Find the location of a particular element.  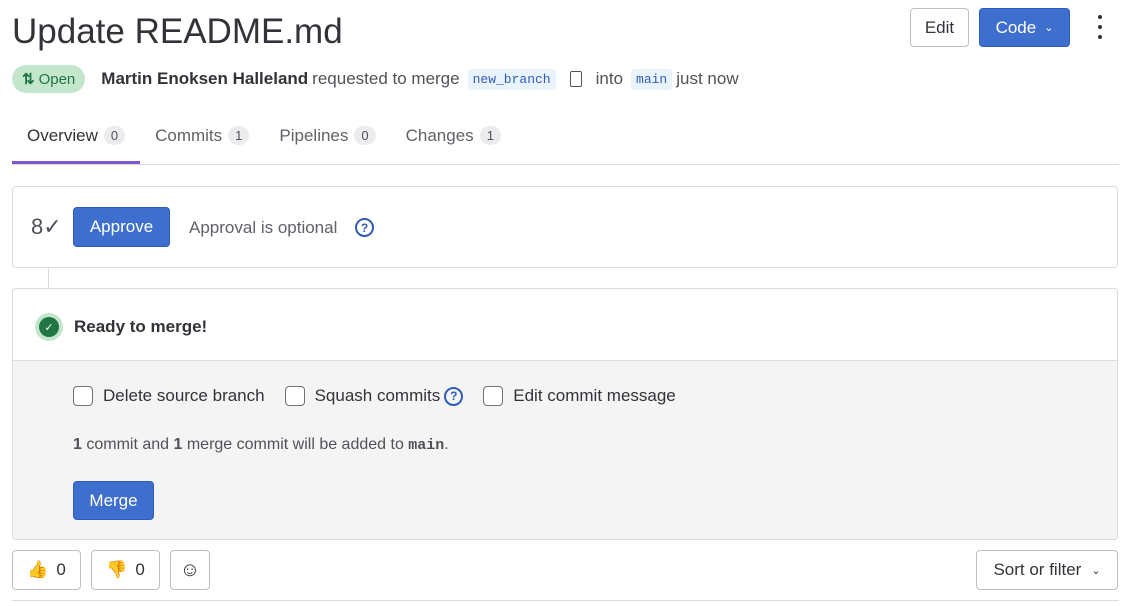

tab-pipelines: Pipelines 0 is located at coordinates (327, 138).